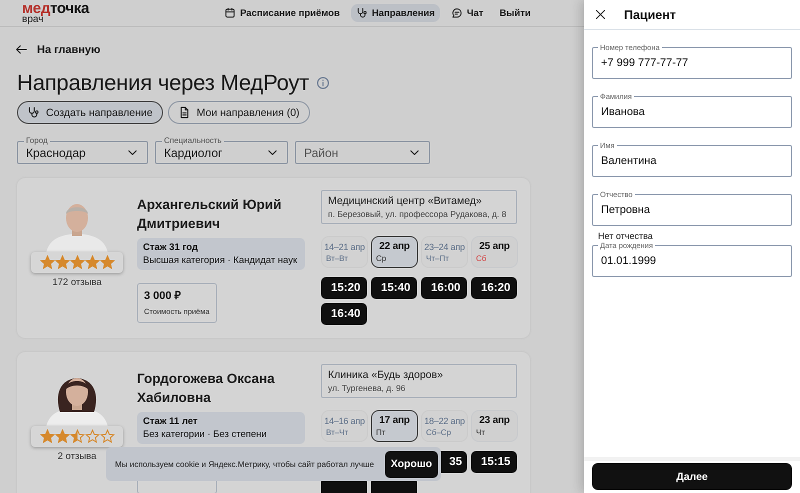 The width and height of the screenshot is (800, 493). Describe the element at coordinates (418, 214) in the screenshot. I see `clinic-address: п. Березовый, ул. профессора Рудакова, д. 8` at that location.